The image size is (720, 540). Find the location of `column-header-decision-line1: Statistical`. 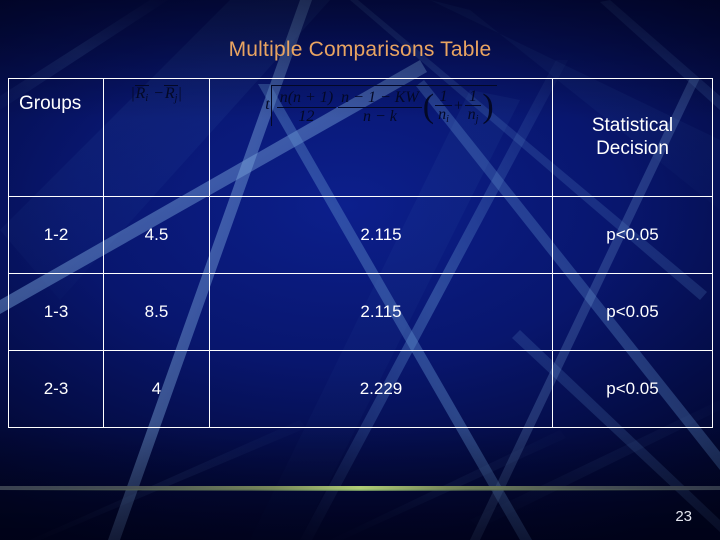

column-header-decision-line1: Statistical is located at coordinates (632, 126).